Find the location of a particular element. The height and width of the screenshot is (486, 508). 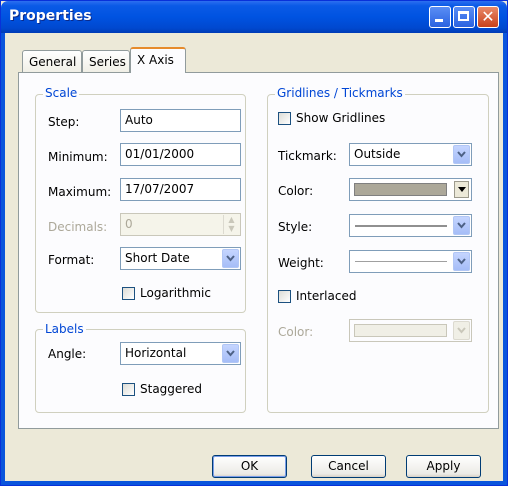

show-gridlines-checkbox is located at coordinates (284, 118).